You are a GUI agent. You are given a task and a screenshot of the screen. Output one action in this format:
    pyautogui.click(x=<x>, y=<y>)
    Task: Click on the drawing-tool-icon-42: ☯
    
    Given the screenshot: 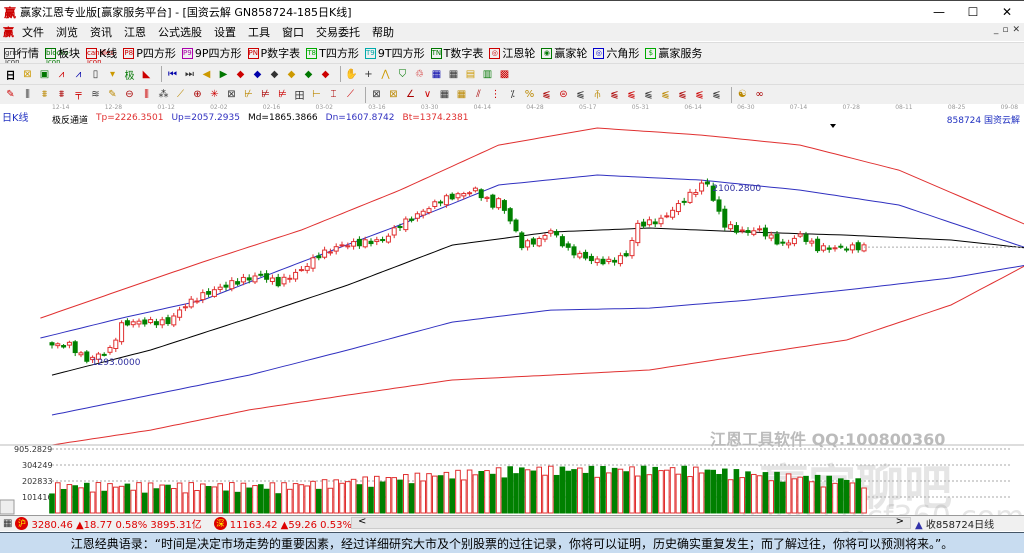 What is the action you would take?
    pyautogui.click(x=742, y=94)
    